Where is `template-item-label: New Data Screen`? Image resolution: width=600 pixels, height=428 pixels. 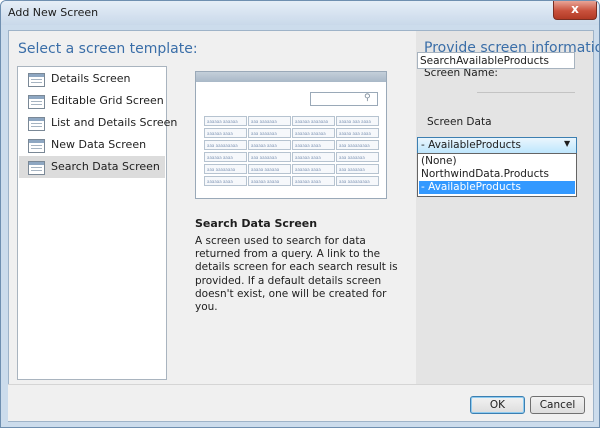
template-item-label: New Data Screen is located at coordinates (99, 144).